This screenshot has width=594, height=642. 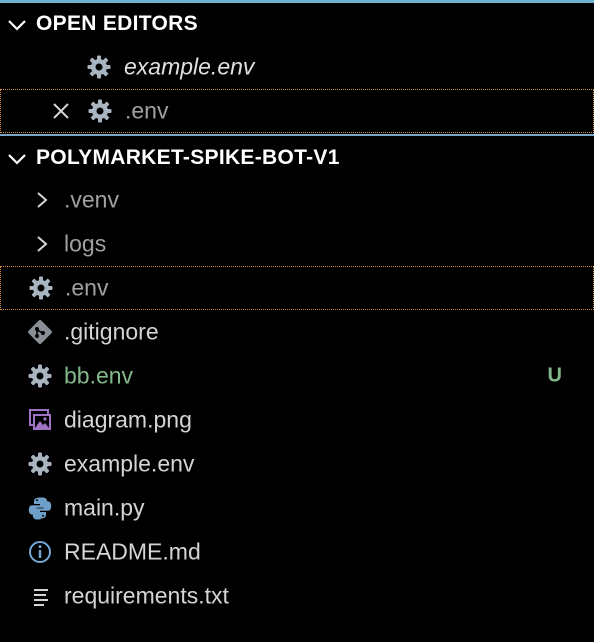 What do you see at coordinates (297, 1) in the screenshot?
I see `focus-line` at bounding box center [297, 1].